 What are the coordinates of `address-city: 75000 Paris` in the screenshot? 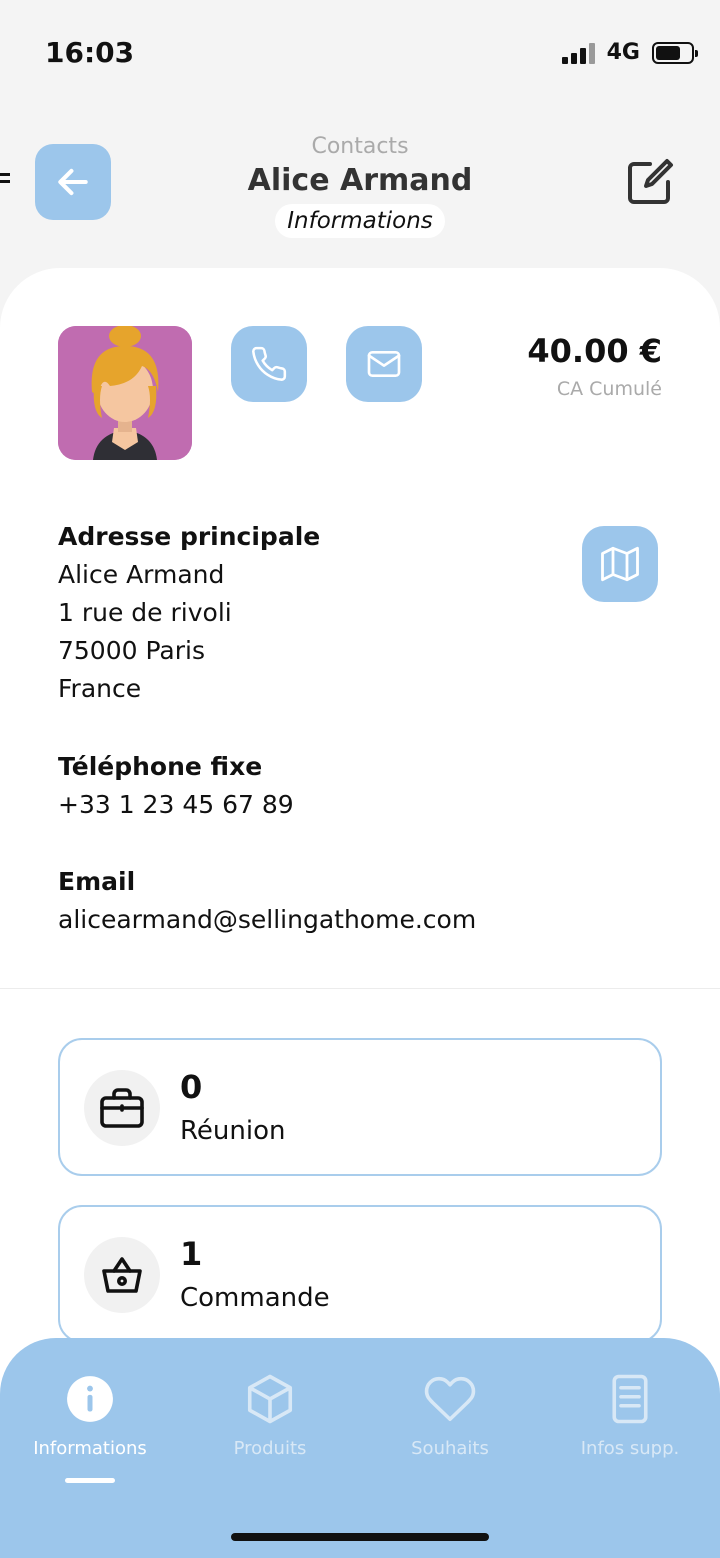 It's located at (131, 650).